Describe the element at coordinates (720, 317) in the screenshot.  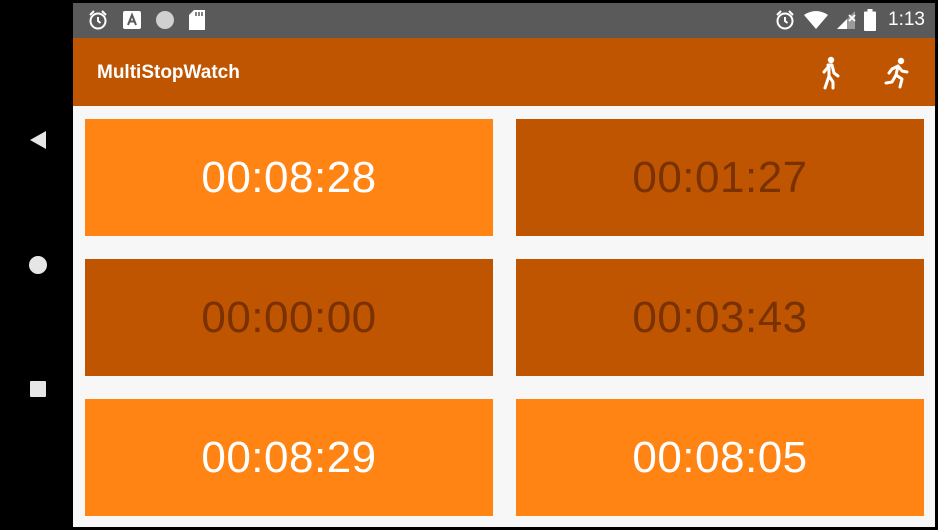
I see `stopwatch-tile-4: 00:03:43` at that location.